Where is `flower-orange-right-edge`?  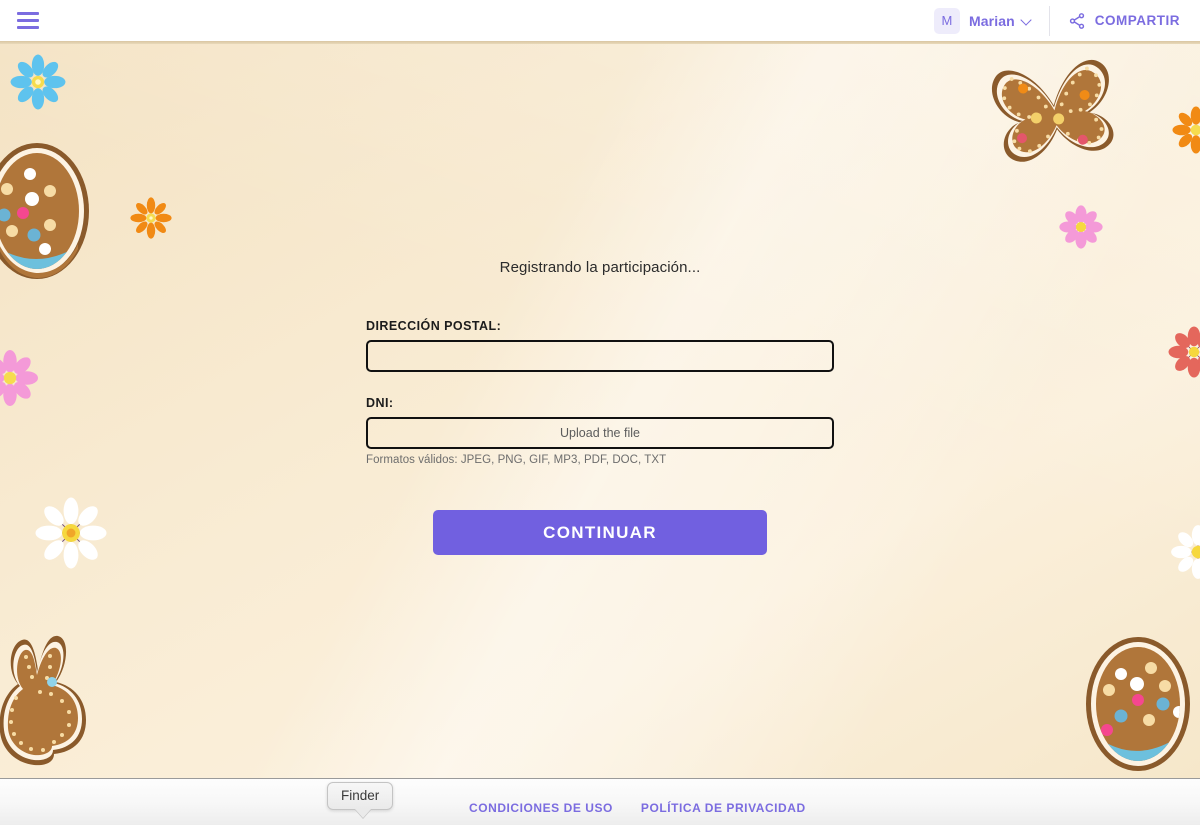
flower-orange-right-edge is located at coordinates (1186, 130).